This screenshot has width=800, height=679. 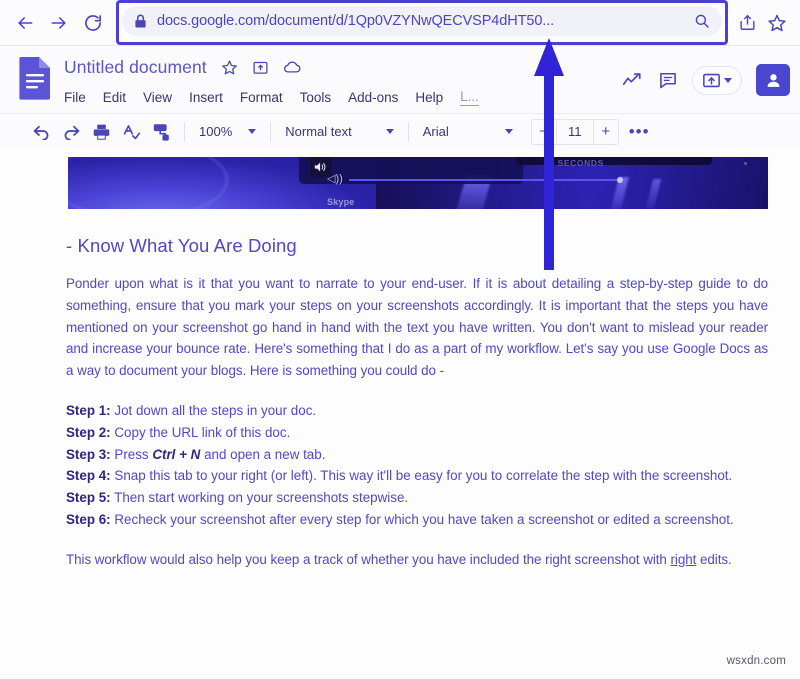 I want to click on activity-trend-icon, so click(x=633, y=80).